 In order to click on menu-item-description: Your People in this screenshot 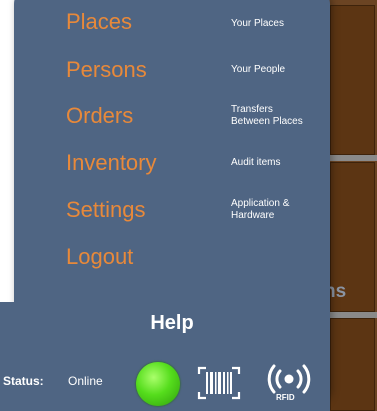, I will do `click(258, 69)`.